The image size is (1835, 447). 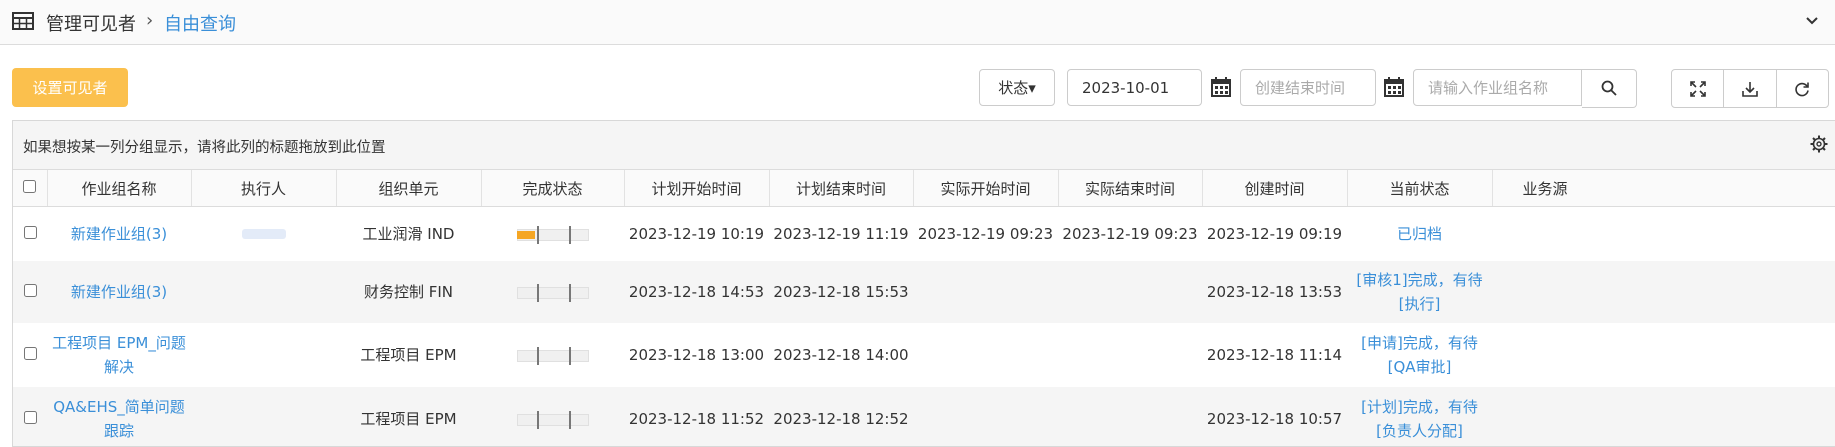 I want to click on org-unit-cell: 工业润滑 IND, so click(x=408, y=233).